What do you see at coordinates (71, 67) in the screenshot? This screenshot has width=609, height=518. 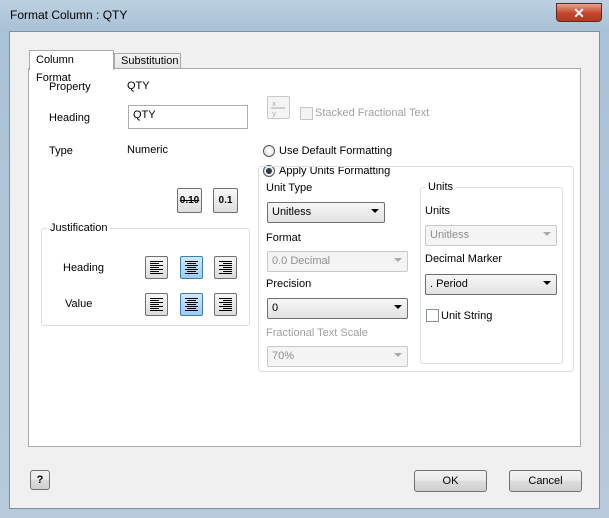 I see `tab-column-format: Column Format` at bounding box center [71, 67].